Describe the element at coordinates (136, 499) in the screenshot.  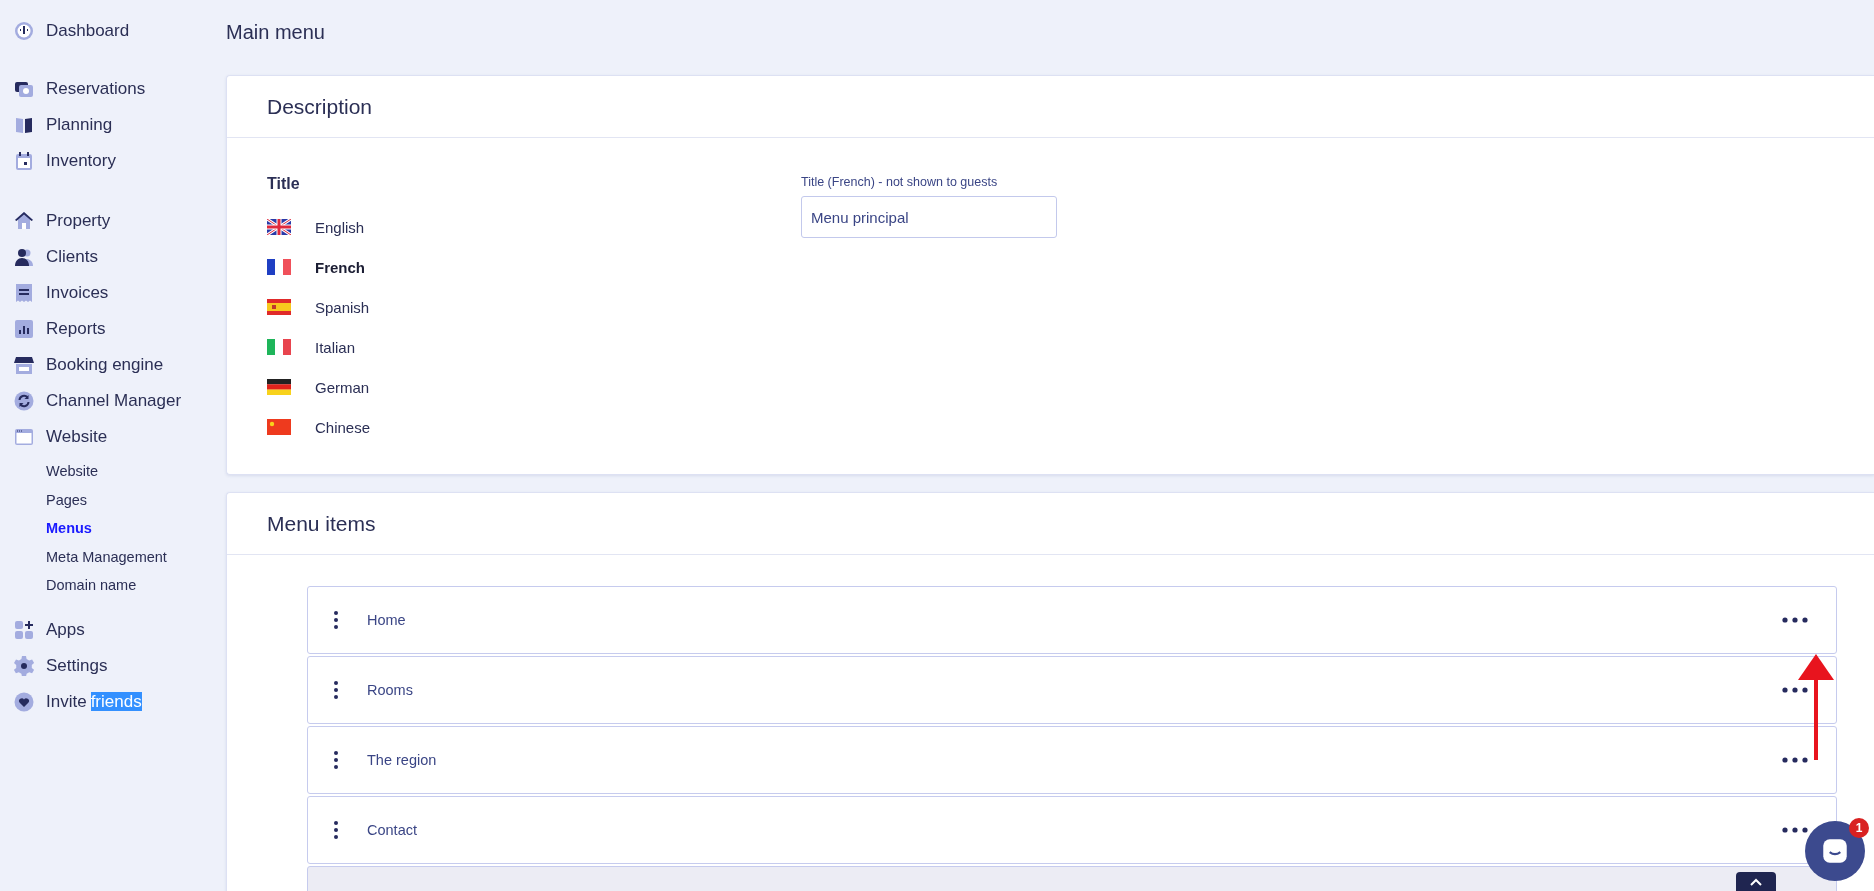
I see `submenu-item: Pages` at that location.